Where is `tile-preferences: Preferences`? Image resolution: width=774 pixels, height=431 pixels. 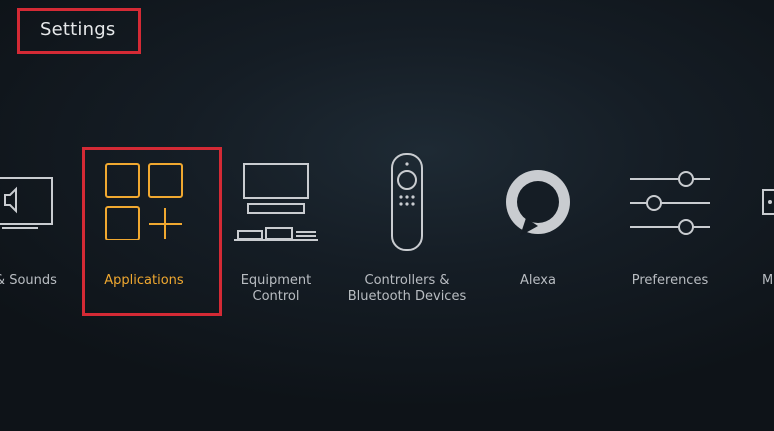
tile-preferences: Preferences is located at coordinates (670, 230).